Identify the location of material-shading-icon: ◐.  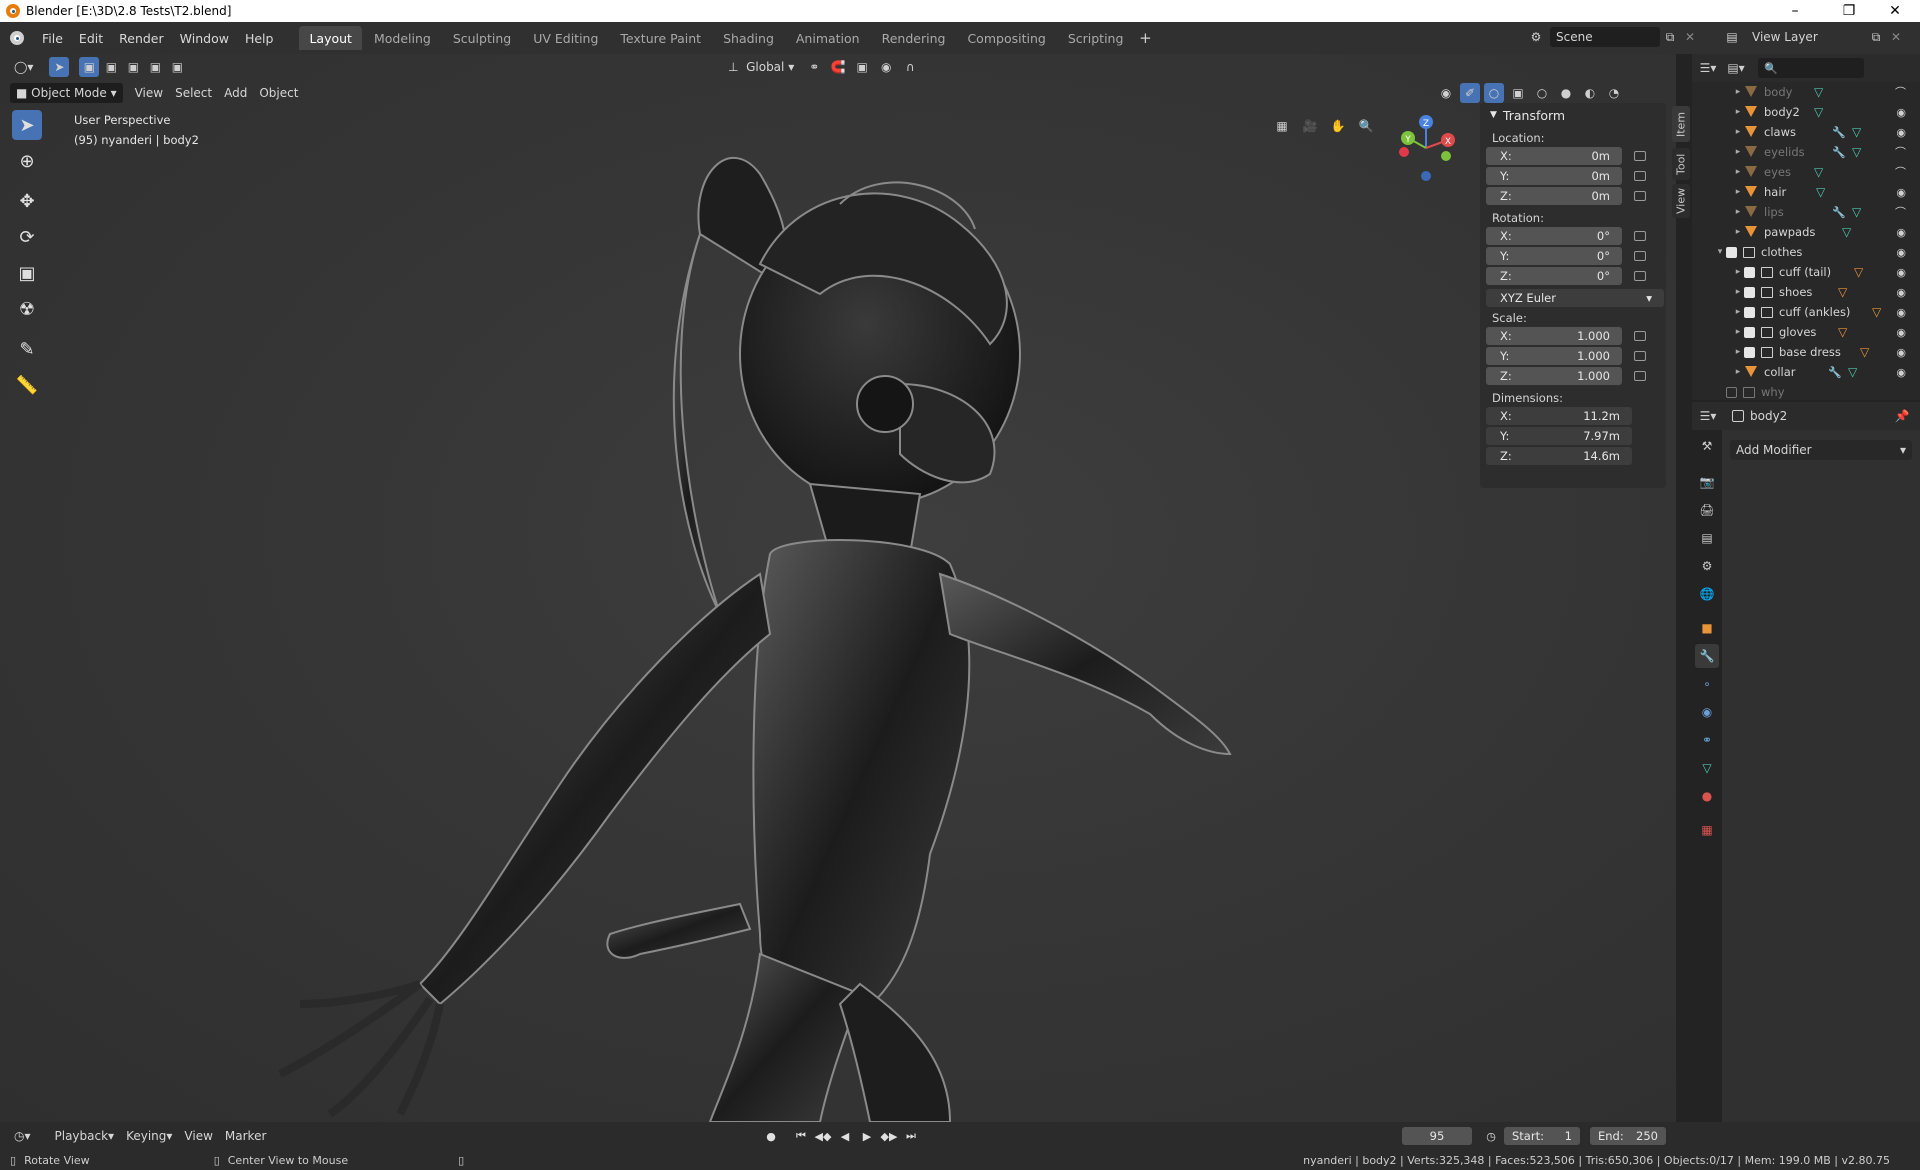
(1590, 93).